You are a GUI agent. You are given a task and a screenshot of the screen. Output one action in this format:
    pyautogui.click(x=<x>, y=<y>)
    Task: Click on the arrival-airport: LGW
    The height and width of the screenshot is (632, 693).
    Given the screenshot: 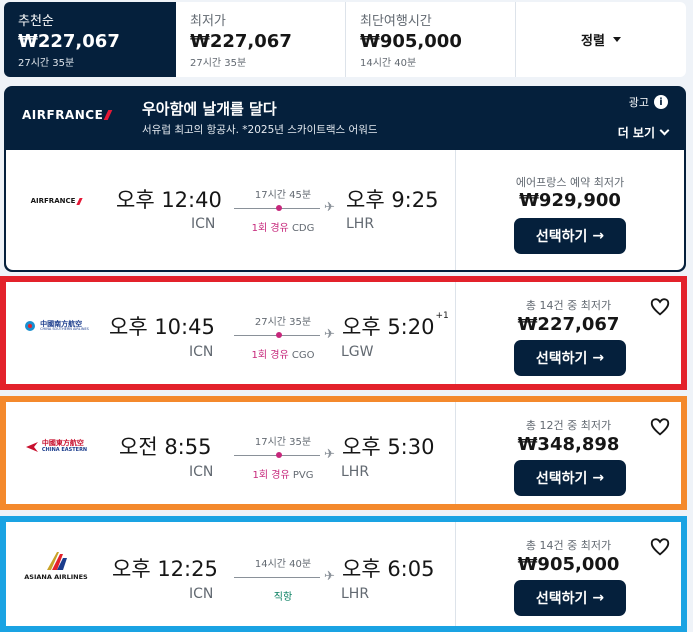 What is the action you would take?
    pyautogui.click(x=357, y=352)
    